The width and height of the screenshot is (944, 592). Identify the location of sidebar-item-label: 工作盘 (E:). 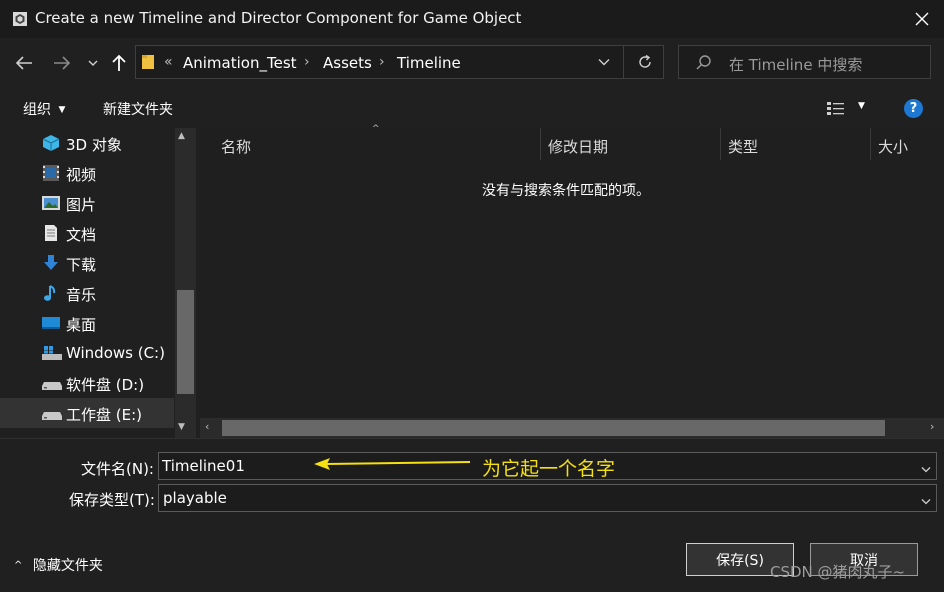
(104, 415).